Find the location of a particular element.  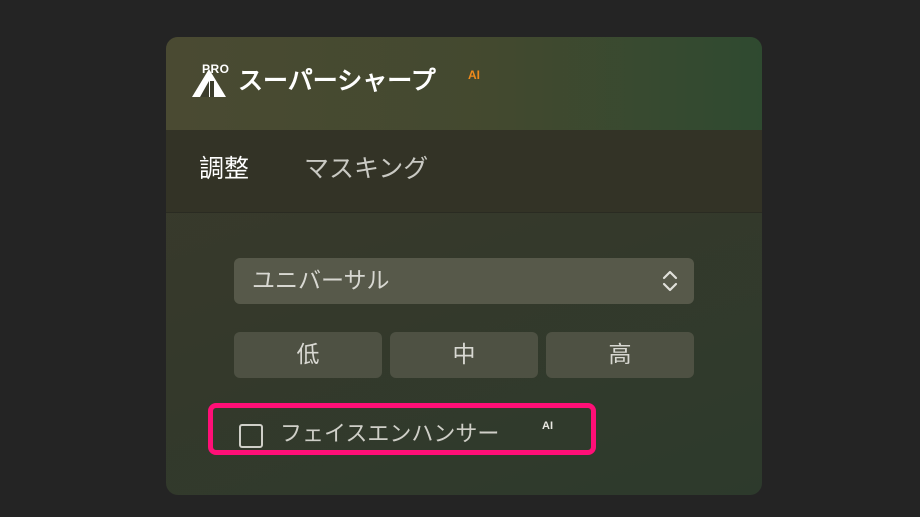

tab-adjust: 調整 is located at coordinates (224, 169).